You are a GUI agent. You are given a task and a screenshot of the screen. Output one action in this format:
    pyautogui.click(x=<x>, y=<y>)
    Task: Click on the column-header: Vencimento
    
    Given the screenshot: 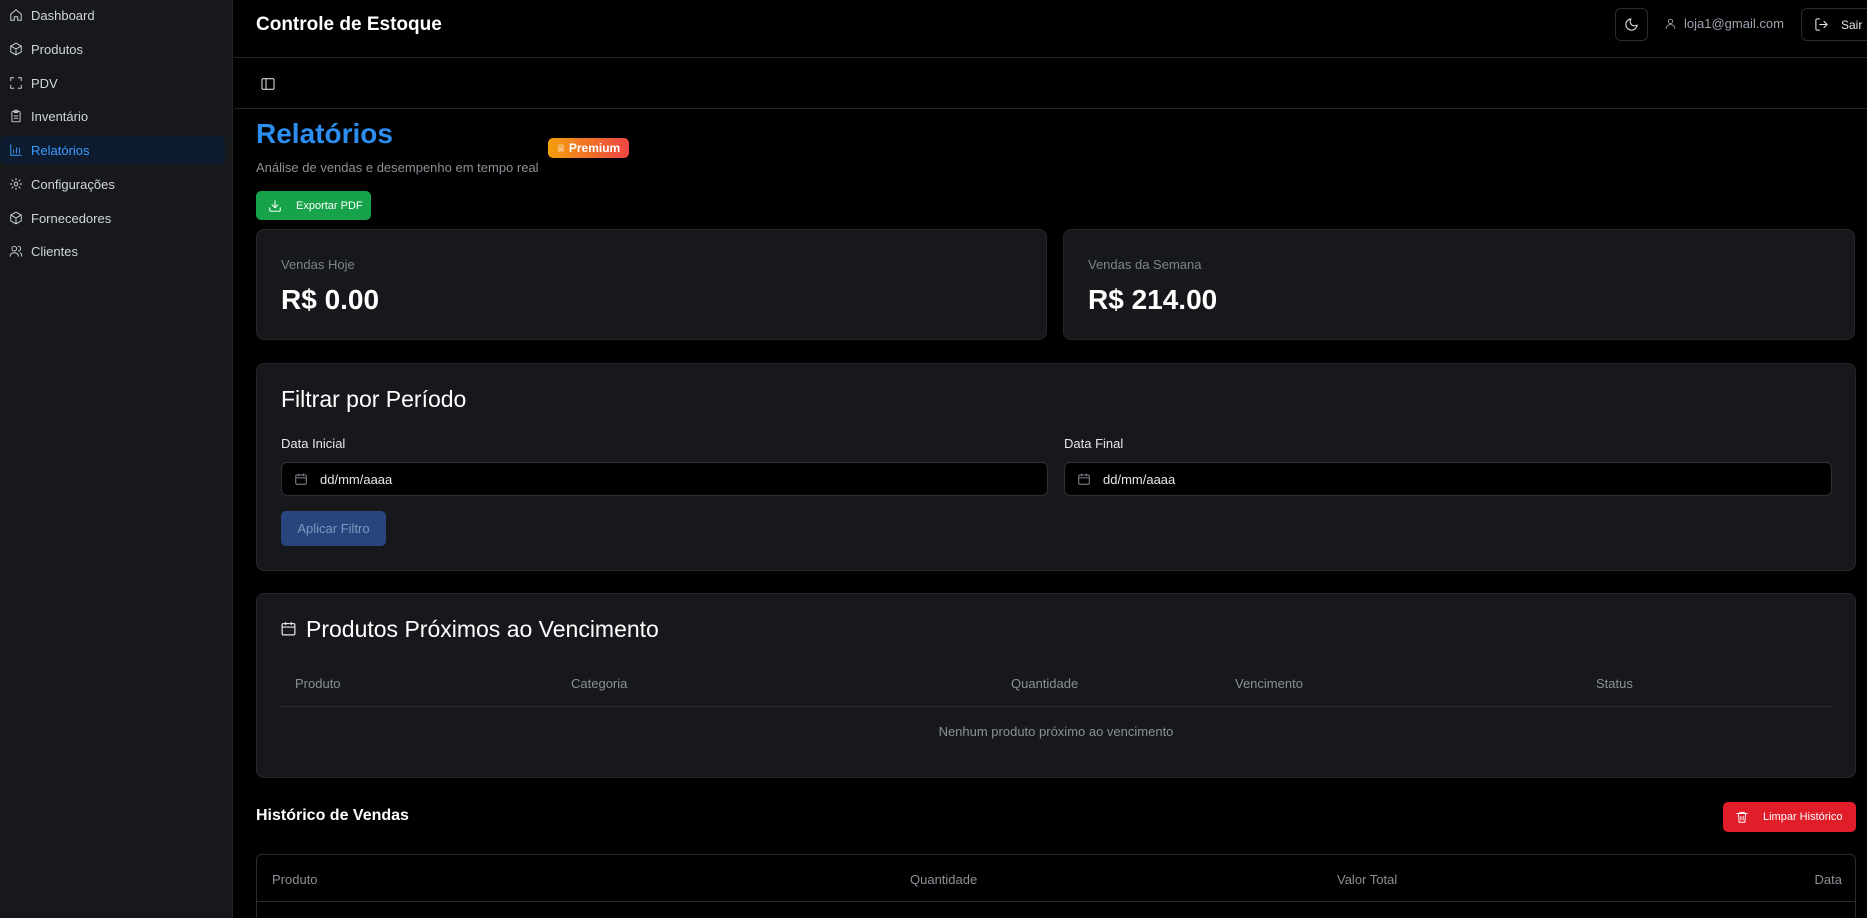 What is the action you would take?
    pyautogui.click(x=1269, y=683)
    